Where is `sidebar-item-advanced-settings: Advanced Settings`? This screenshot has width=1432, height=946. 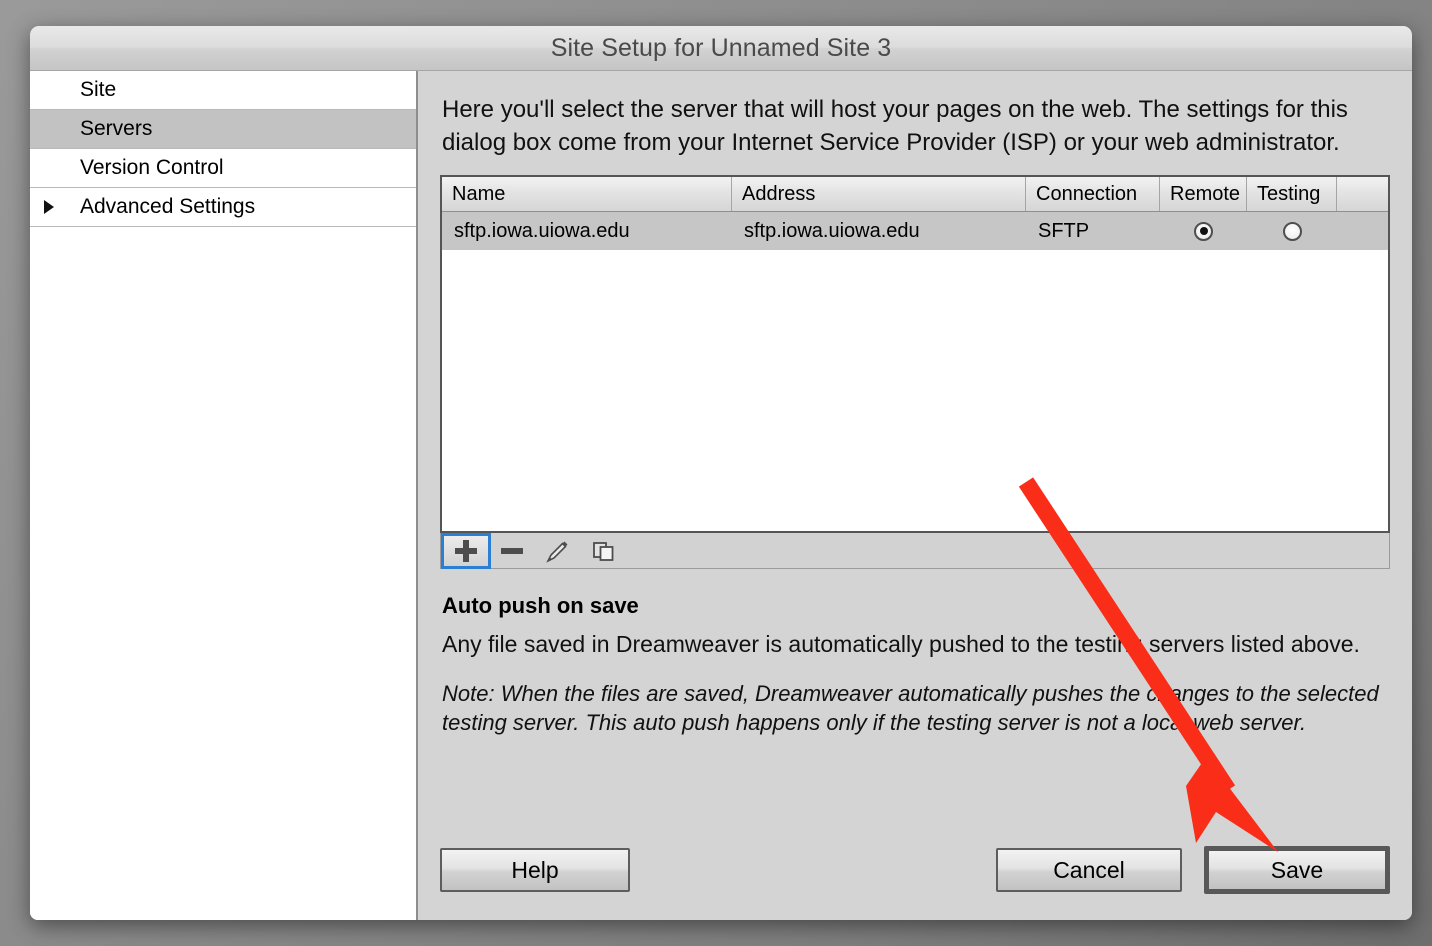
sidebar-item-advanced-settings: Advanced Settings is located at coordinates (223, 207).